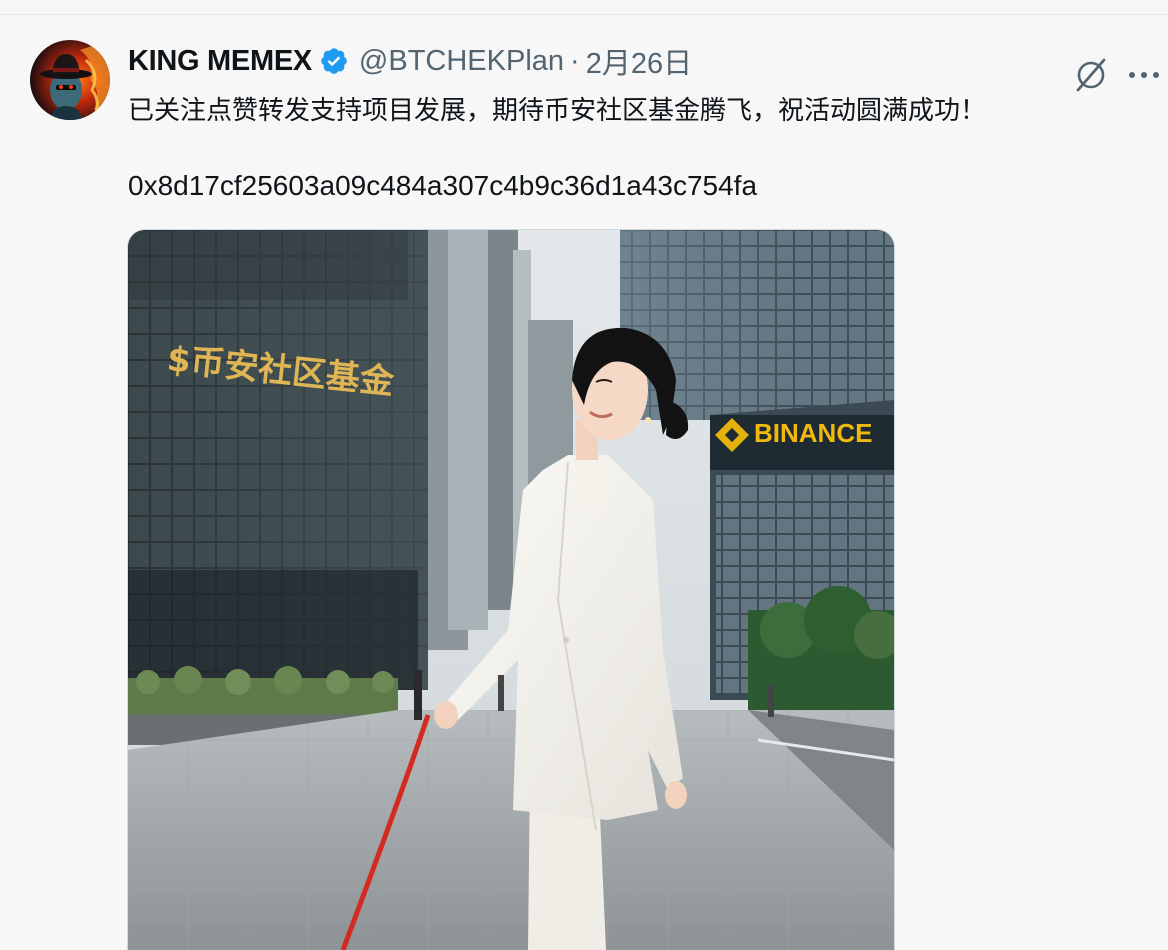 Image resolution: width=1168 pixels, height=950 pixels. What do you see at coordinates (1144, 75) in the screenshot?
I see `more-options-icon` at bounding box center [1144, 75].